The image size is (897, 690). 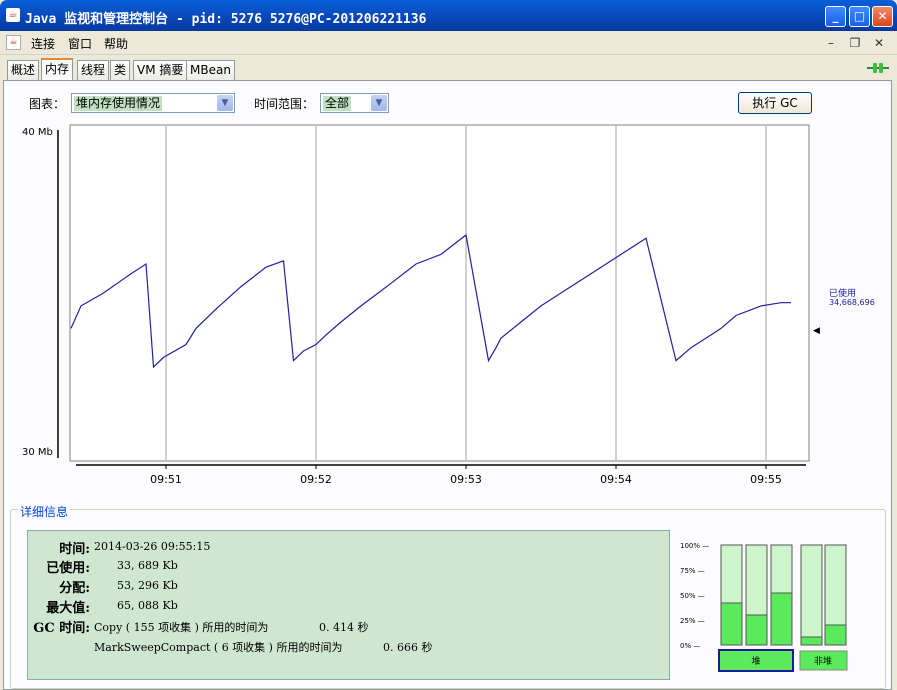 What do you see at coordinates (147, 605) in the screenshot?
I see `max-value: 65, 088 Kb` at bounding box center [147, 605].